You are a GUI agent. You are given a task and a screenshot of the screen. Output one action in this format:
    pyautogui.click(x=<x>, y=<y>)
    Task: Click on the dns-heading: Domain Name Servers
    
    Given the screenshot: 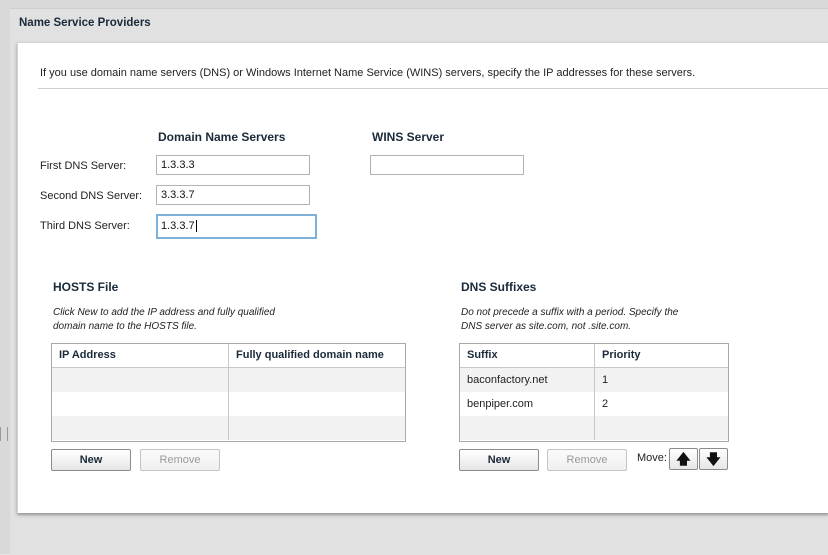 What is the action you would take?
    pyautogui.click(x=222, y=137)
    